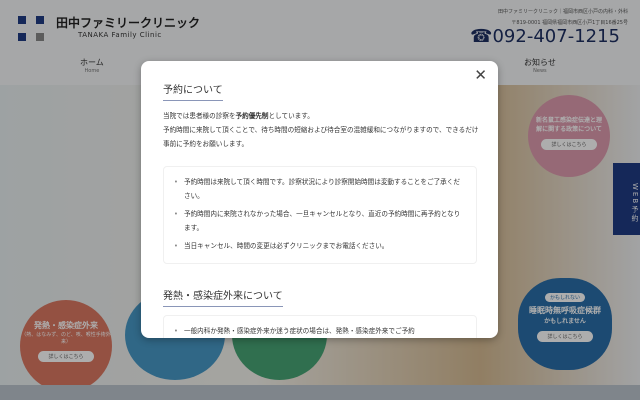 The image size is (640, 400). What do you see at coordinates (481, 36) in the screenshot?
I see `phone-icon: ☎` at bounding box center [481, 36].